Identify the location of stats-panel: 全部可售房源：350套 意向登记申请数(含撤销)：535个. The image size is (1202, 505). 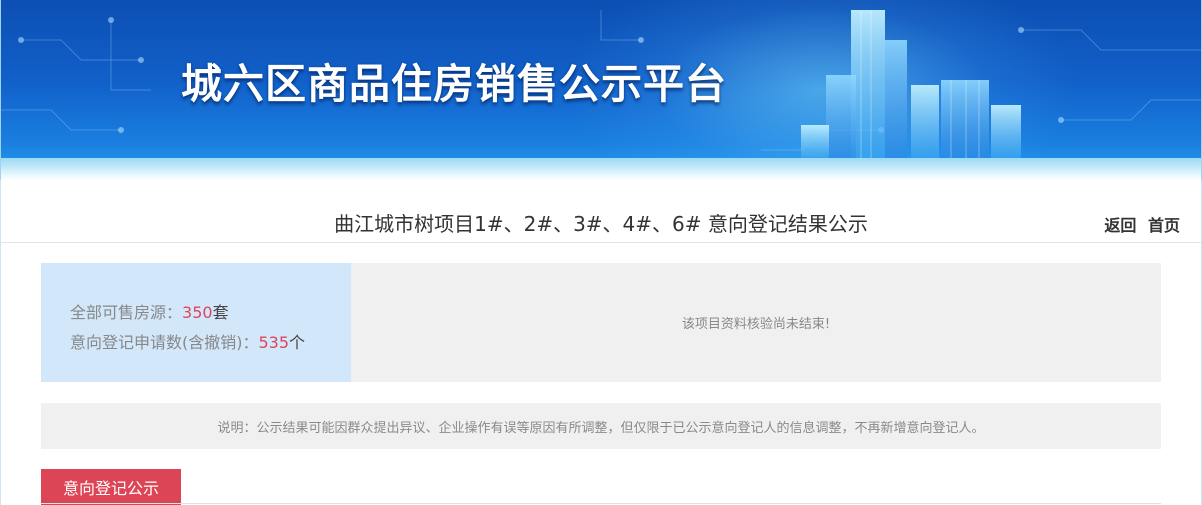
(196, 322).